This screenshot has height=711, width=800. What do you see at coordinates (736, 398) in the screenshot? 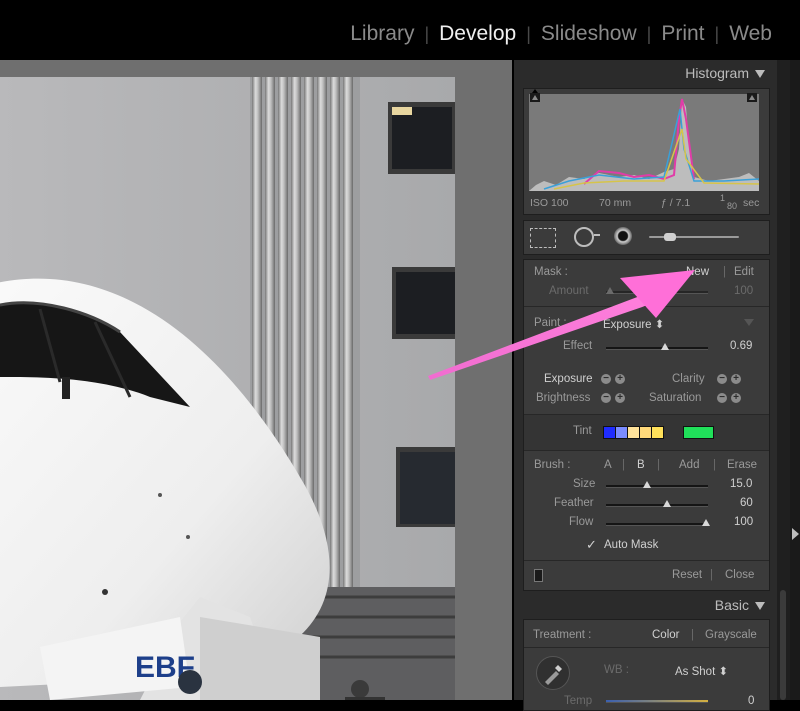
I see `saturation-plus-icon: +` at bounding box center [736, 398].